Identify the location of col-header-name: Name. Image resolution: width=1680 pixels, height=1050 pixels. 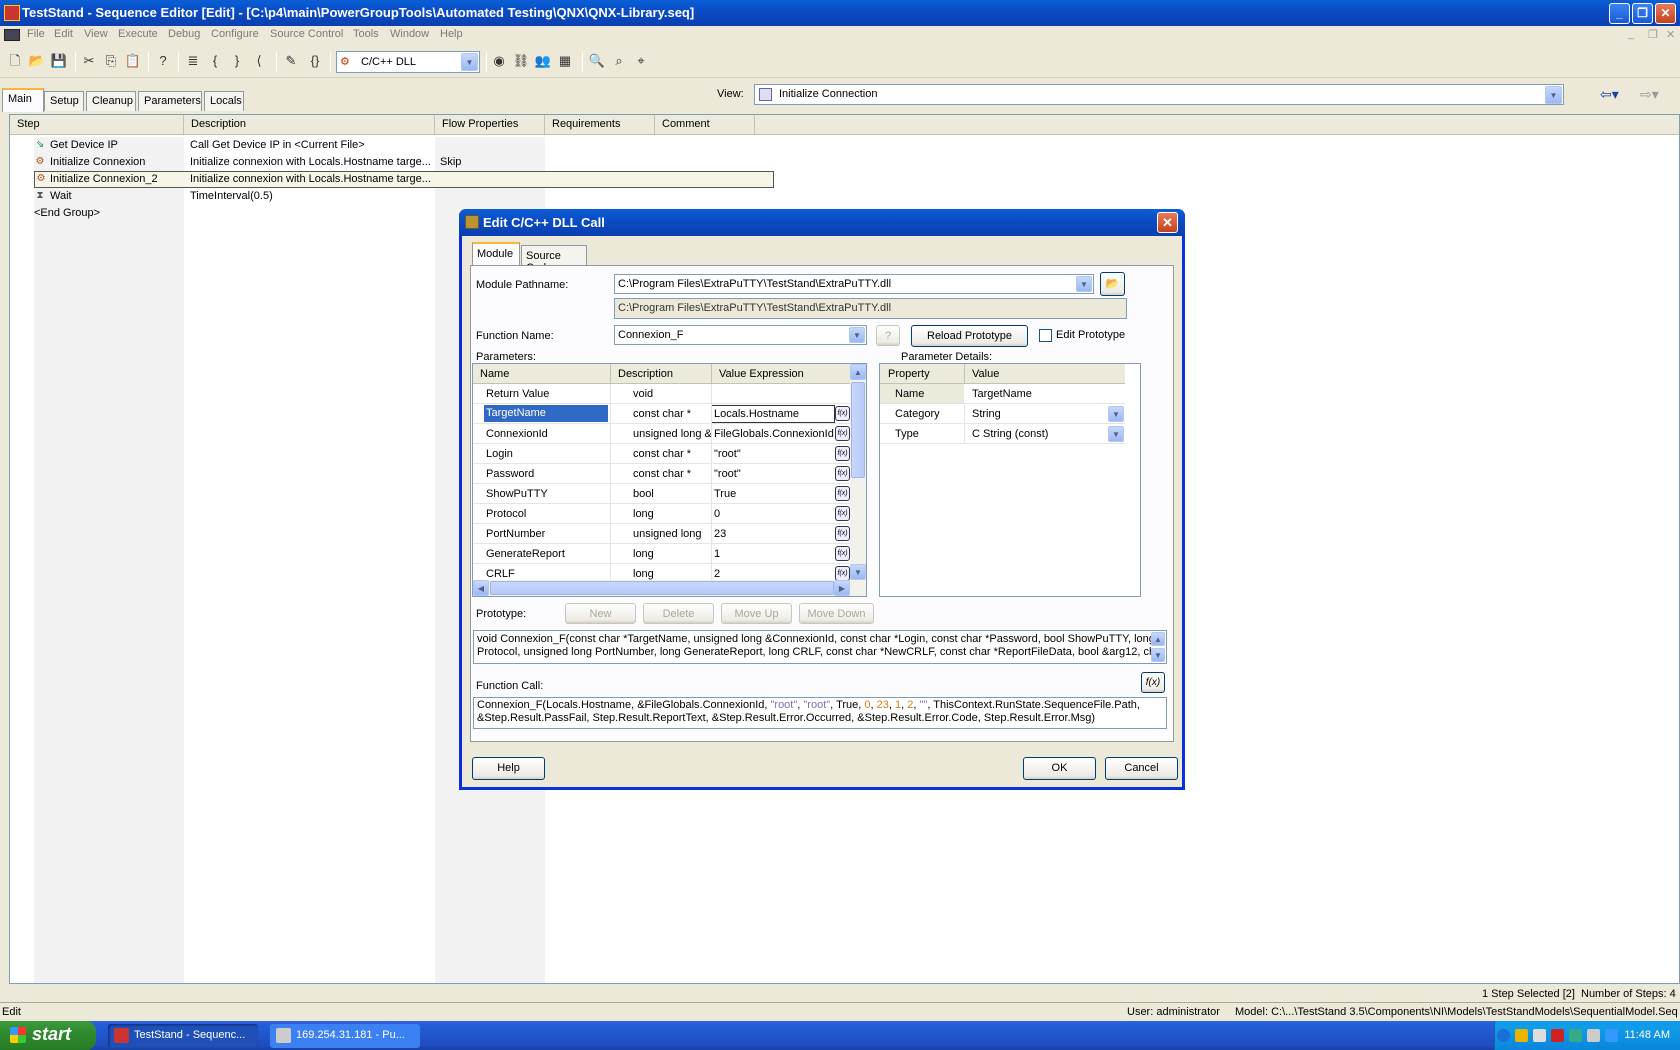
(494, 374).